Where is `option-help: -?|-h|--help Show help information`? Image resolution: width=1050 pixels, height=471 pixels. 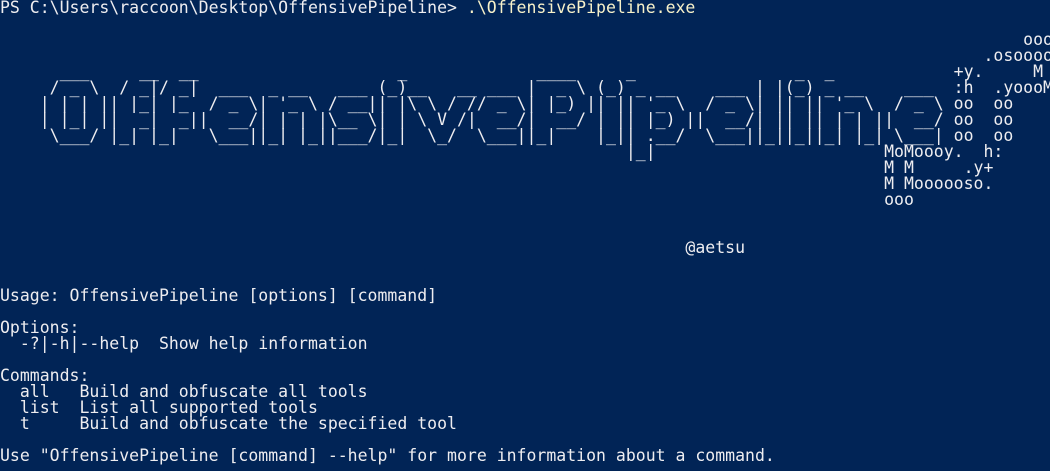 option-help: -?|-h|--help Show help information is located at coordinates (184, 343).